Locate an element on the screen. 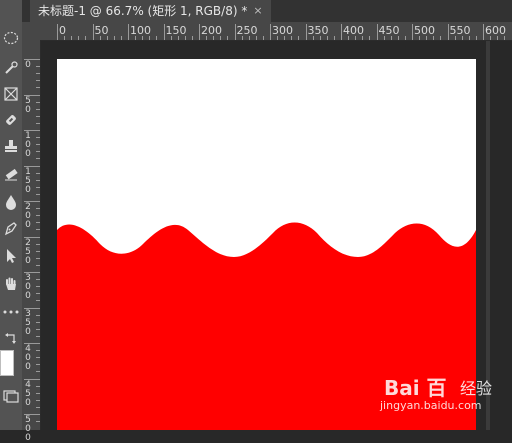  quick-selection-tool-icon is located at coordinates (11, 68).